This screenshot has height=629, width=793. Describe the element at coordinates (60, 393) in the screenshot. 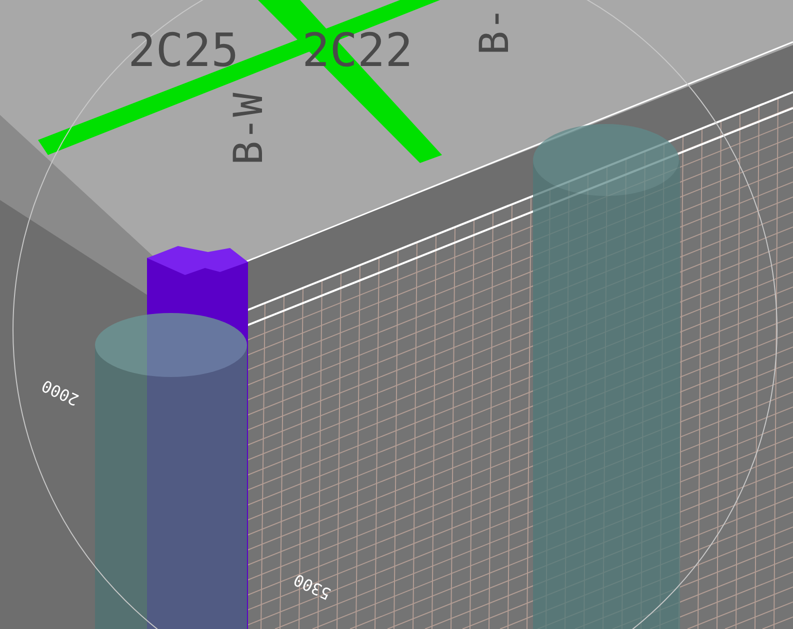

I see `dimension-label: 2000` at that location.